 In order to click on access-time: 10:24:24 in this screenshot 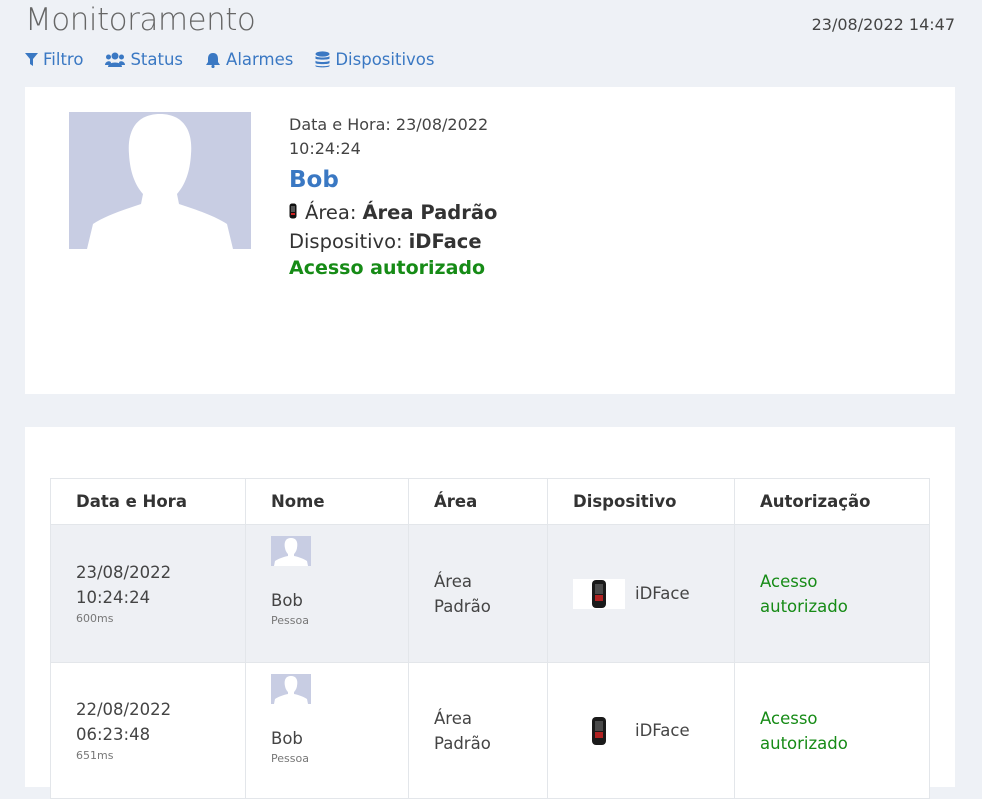, I will do `click(325, 148)`.